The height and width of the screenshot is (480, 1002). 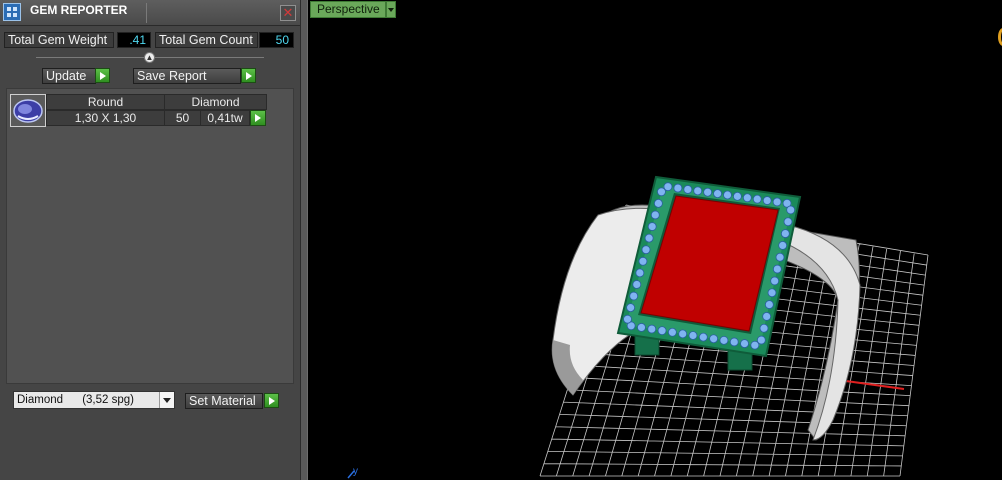 I want to click on collapse-handle: ▲, so click(x=149, y=57).